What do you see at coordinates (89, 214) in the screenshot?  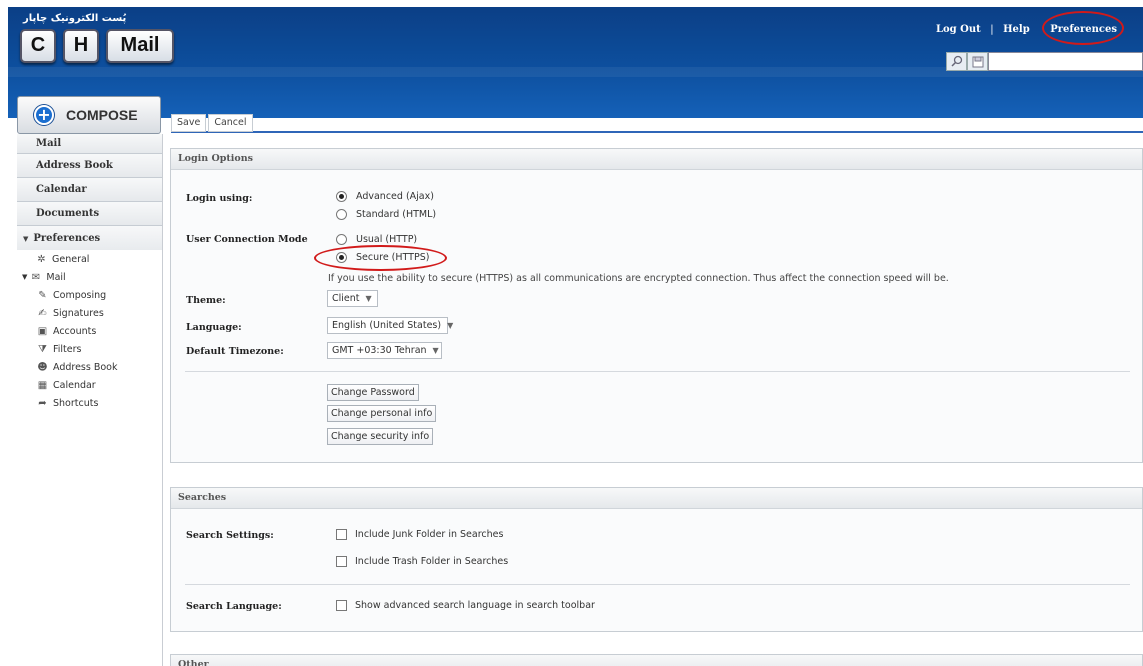 I see `sidebar-item-documents: Documents` at bounding box center [89, 214].